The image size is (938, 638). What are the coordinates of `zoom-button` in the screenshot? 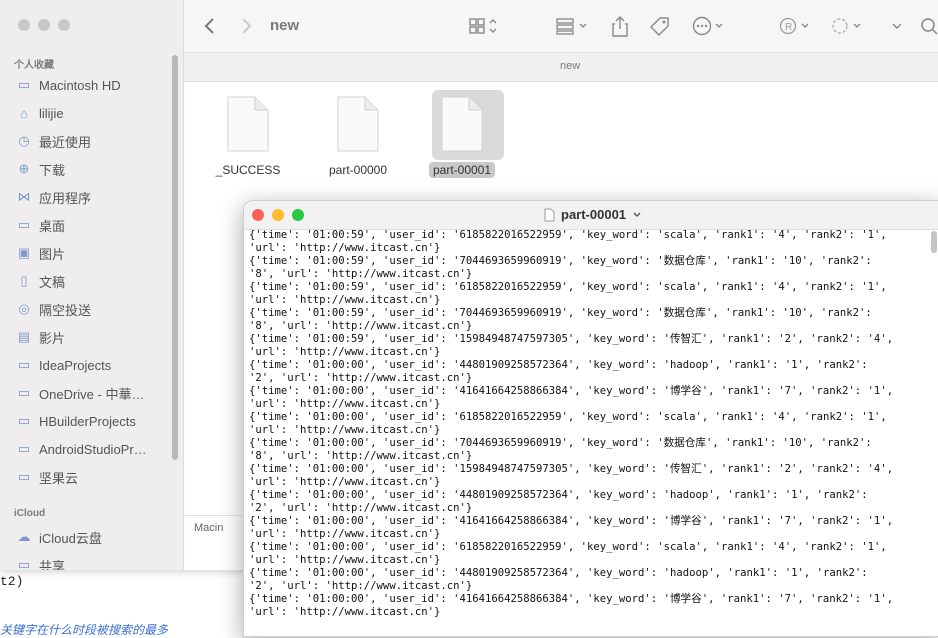 It's located at (64, 25).